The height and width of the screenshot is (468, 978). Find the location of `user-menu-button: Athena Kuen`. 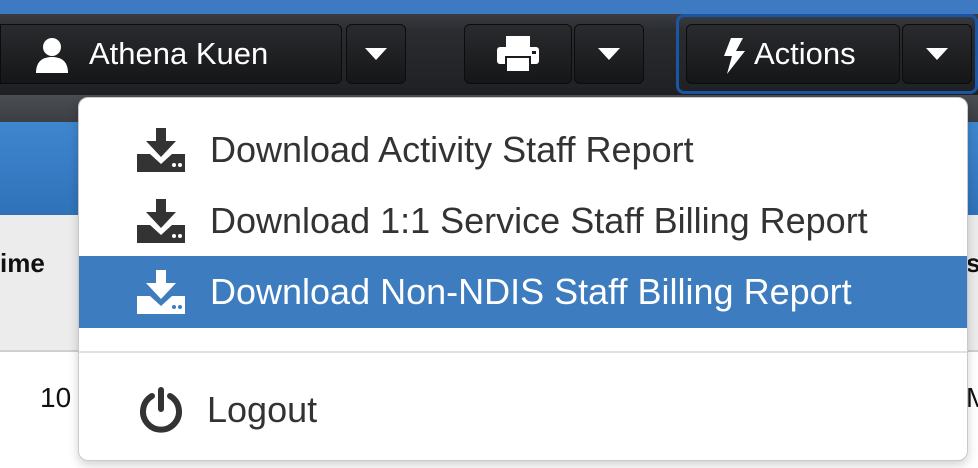

user-menu-button: Athena Kuen is located at coordinates (171, 54).